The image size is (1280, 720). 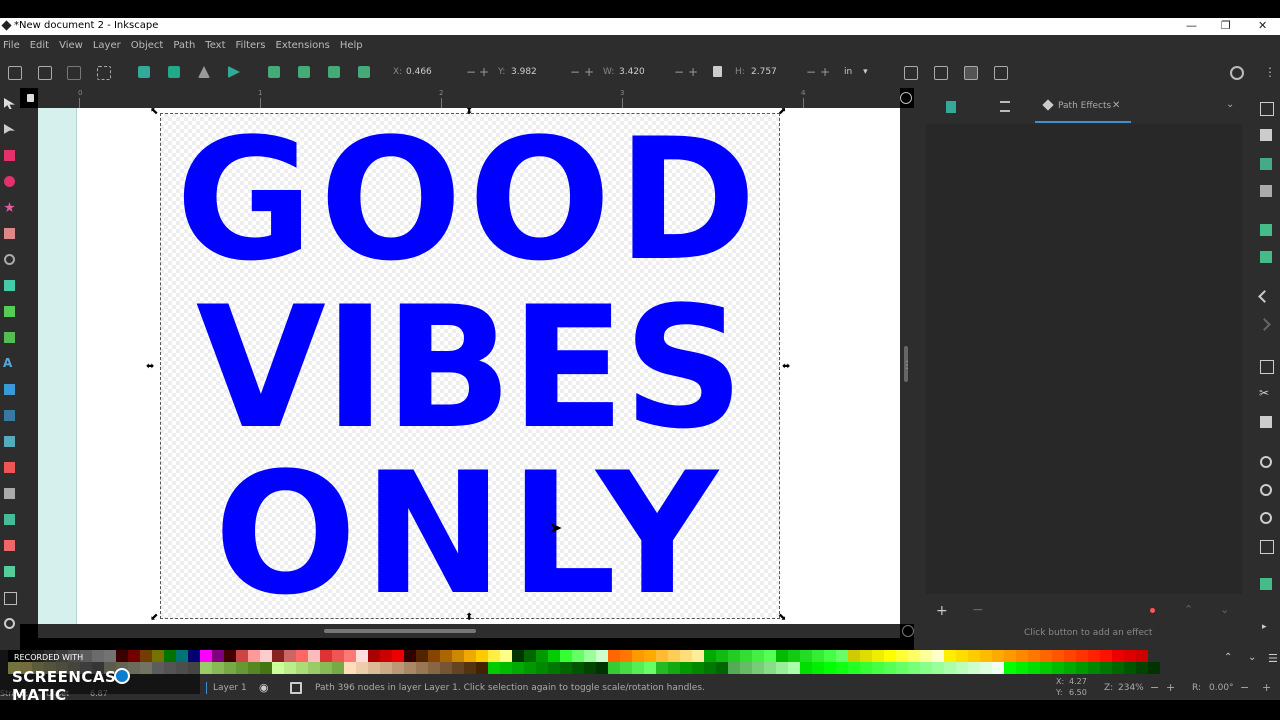 What do you see at coordinates (1266, 257) in the screenshot?
I see `export-icon` at bounding box center [1266, 257].